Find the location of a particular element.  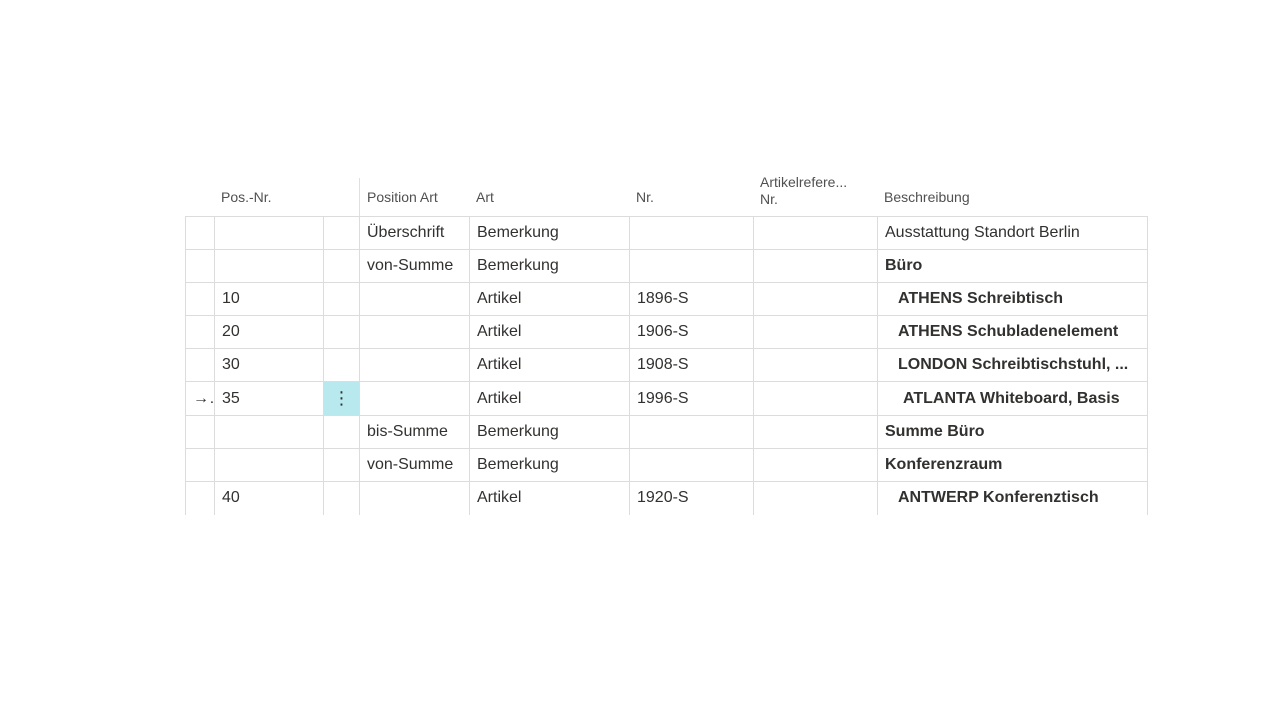

cell-beschreibung: Ausstattung Standort Berlin is located at coordinates (1012, 233).